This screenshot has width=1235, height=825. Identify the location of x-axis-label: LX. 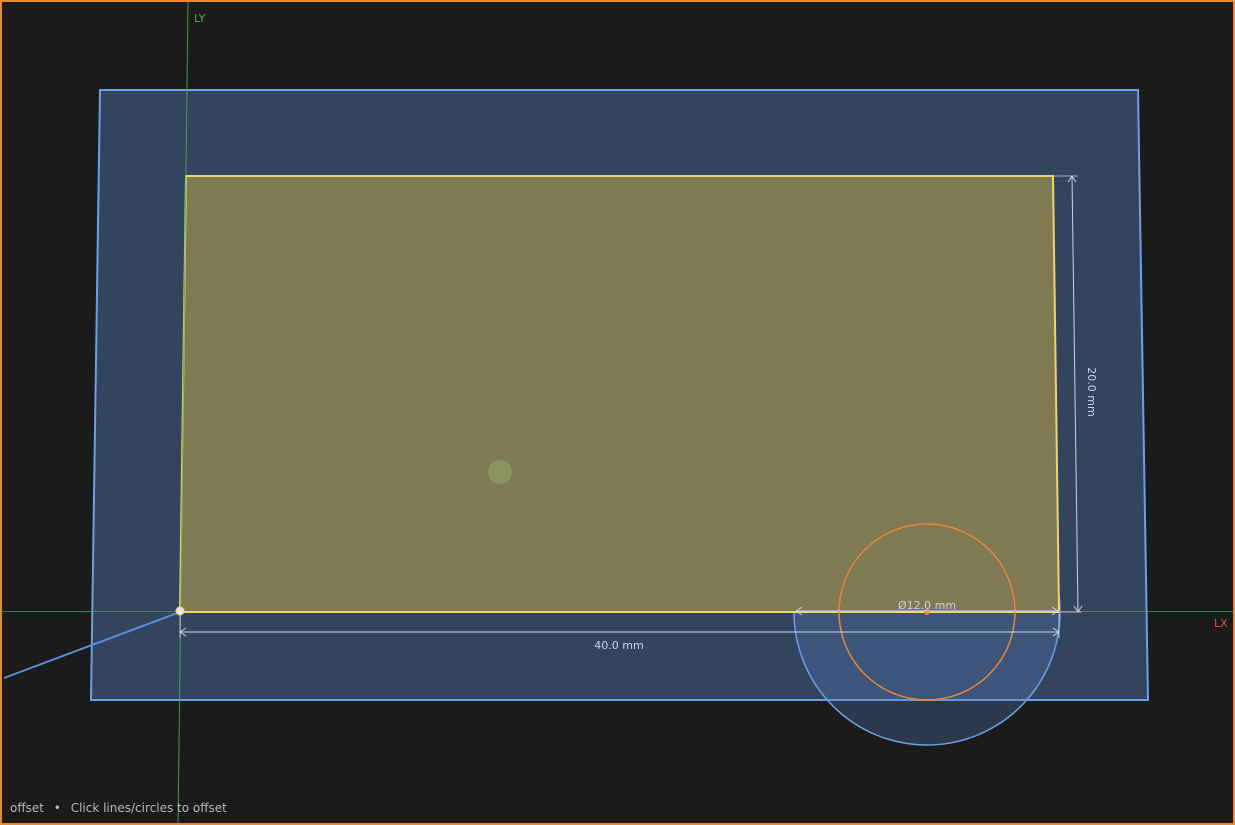
(1221, 623).